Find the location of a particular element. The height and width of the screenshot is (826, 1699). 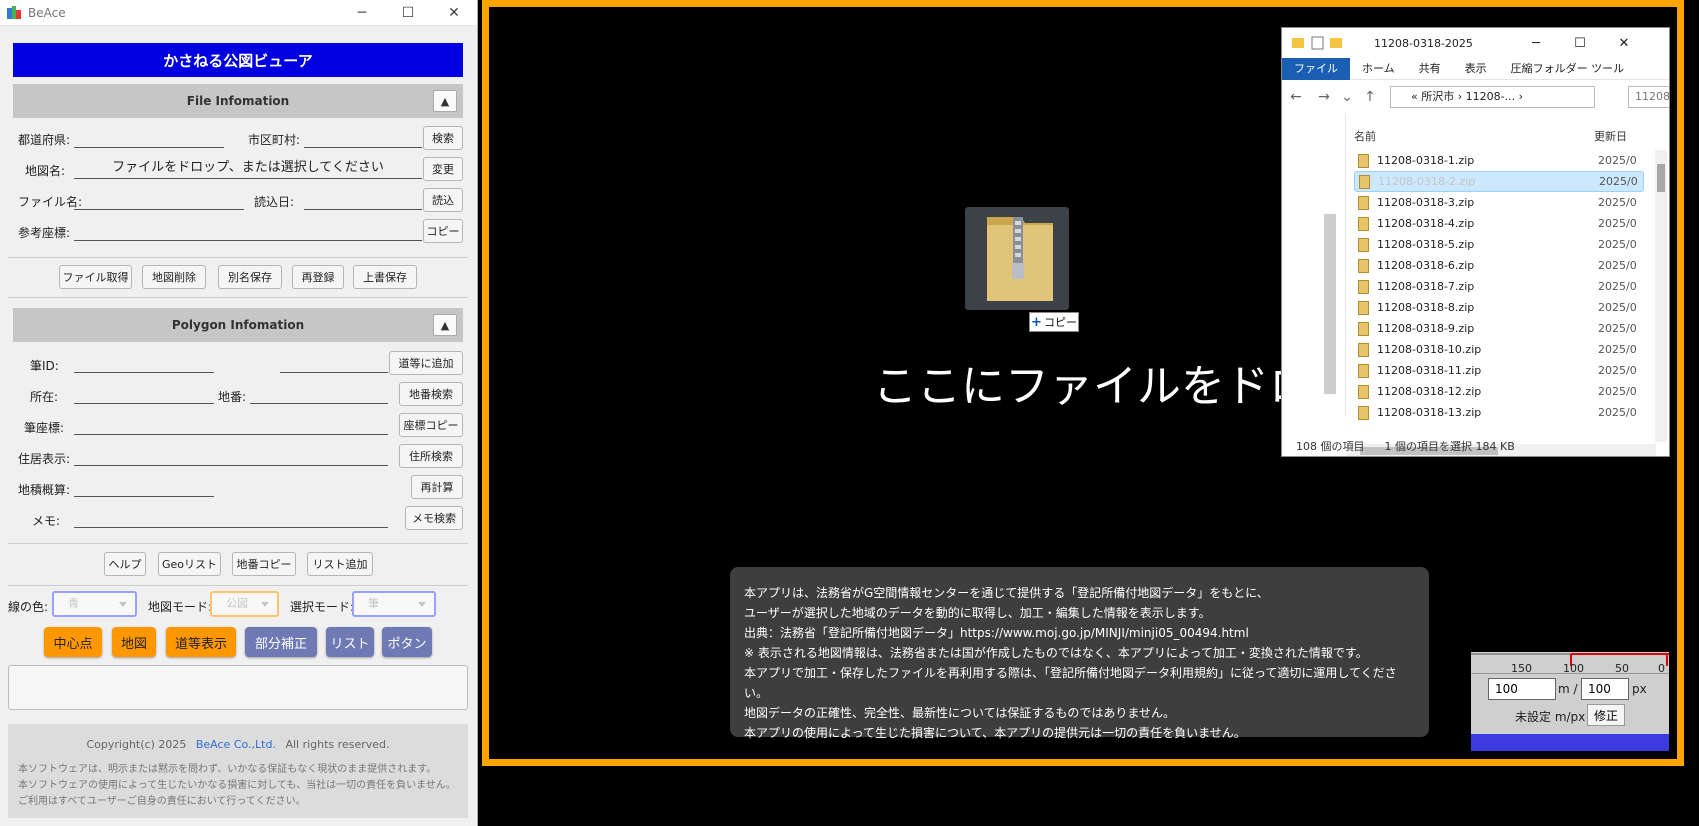

memo-field is located at coordinates (231, 518).